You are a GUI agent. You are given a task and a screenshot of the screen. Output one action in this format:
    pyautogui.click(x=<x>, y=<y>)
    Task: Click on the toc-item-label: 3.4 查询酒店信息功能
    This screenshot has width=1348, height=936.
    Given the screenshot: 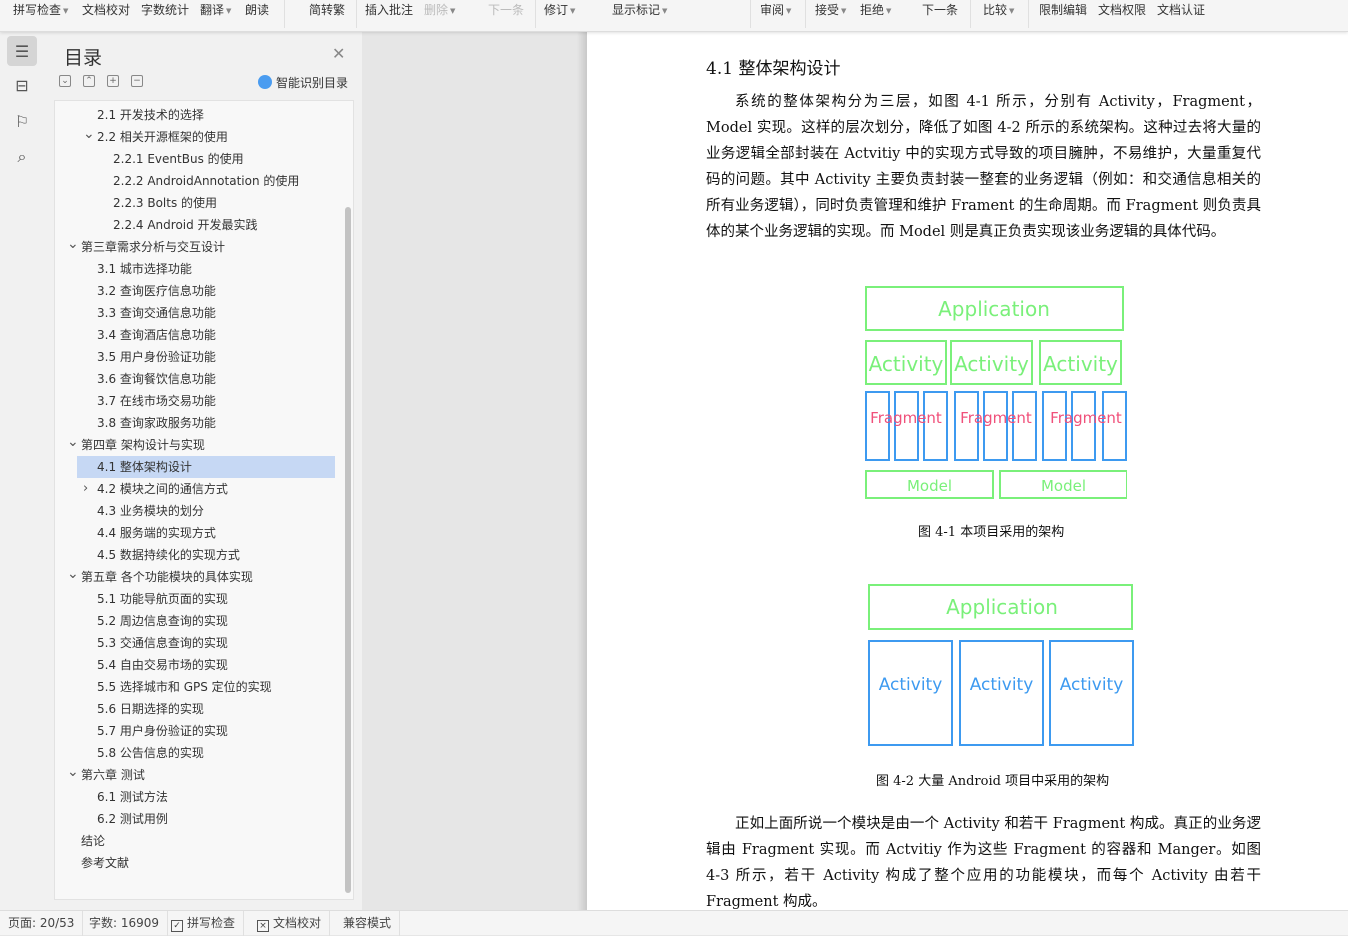 What is the action you would take?
    pyautogui.click(x=156, y=335)
    